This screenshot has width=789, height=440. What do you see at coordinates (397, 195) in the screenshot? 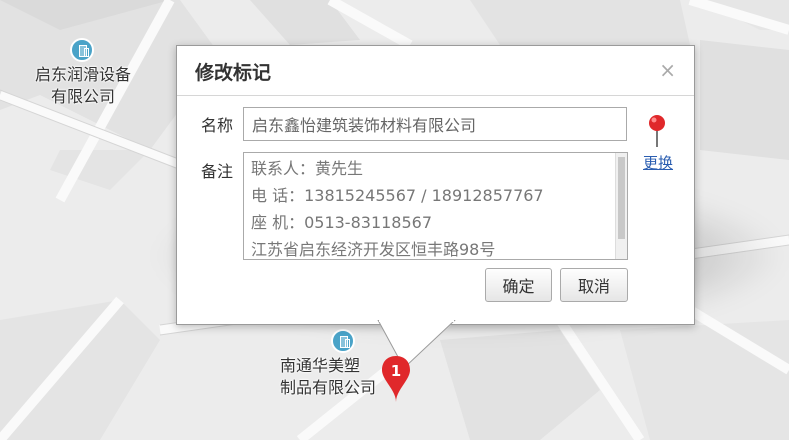
I see `note-line: 电 话：13815245567 / 18912857767` at bounding box center [397, 195].